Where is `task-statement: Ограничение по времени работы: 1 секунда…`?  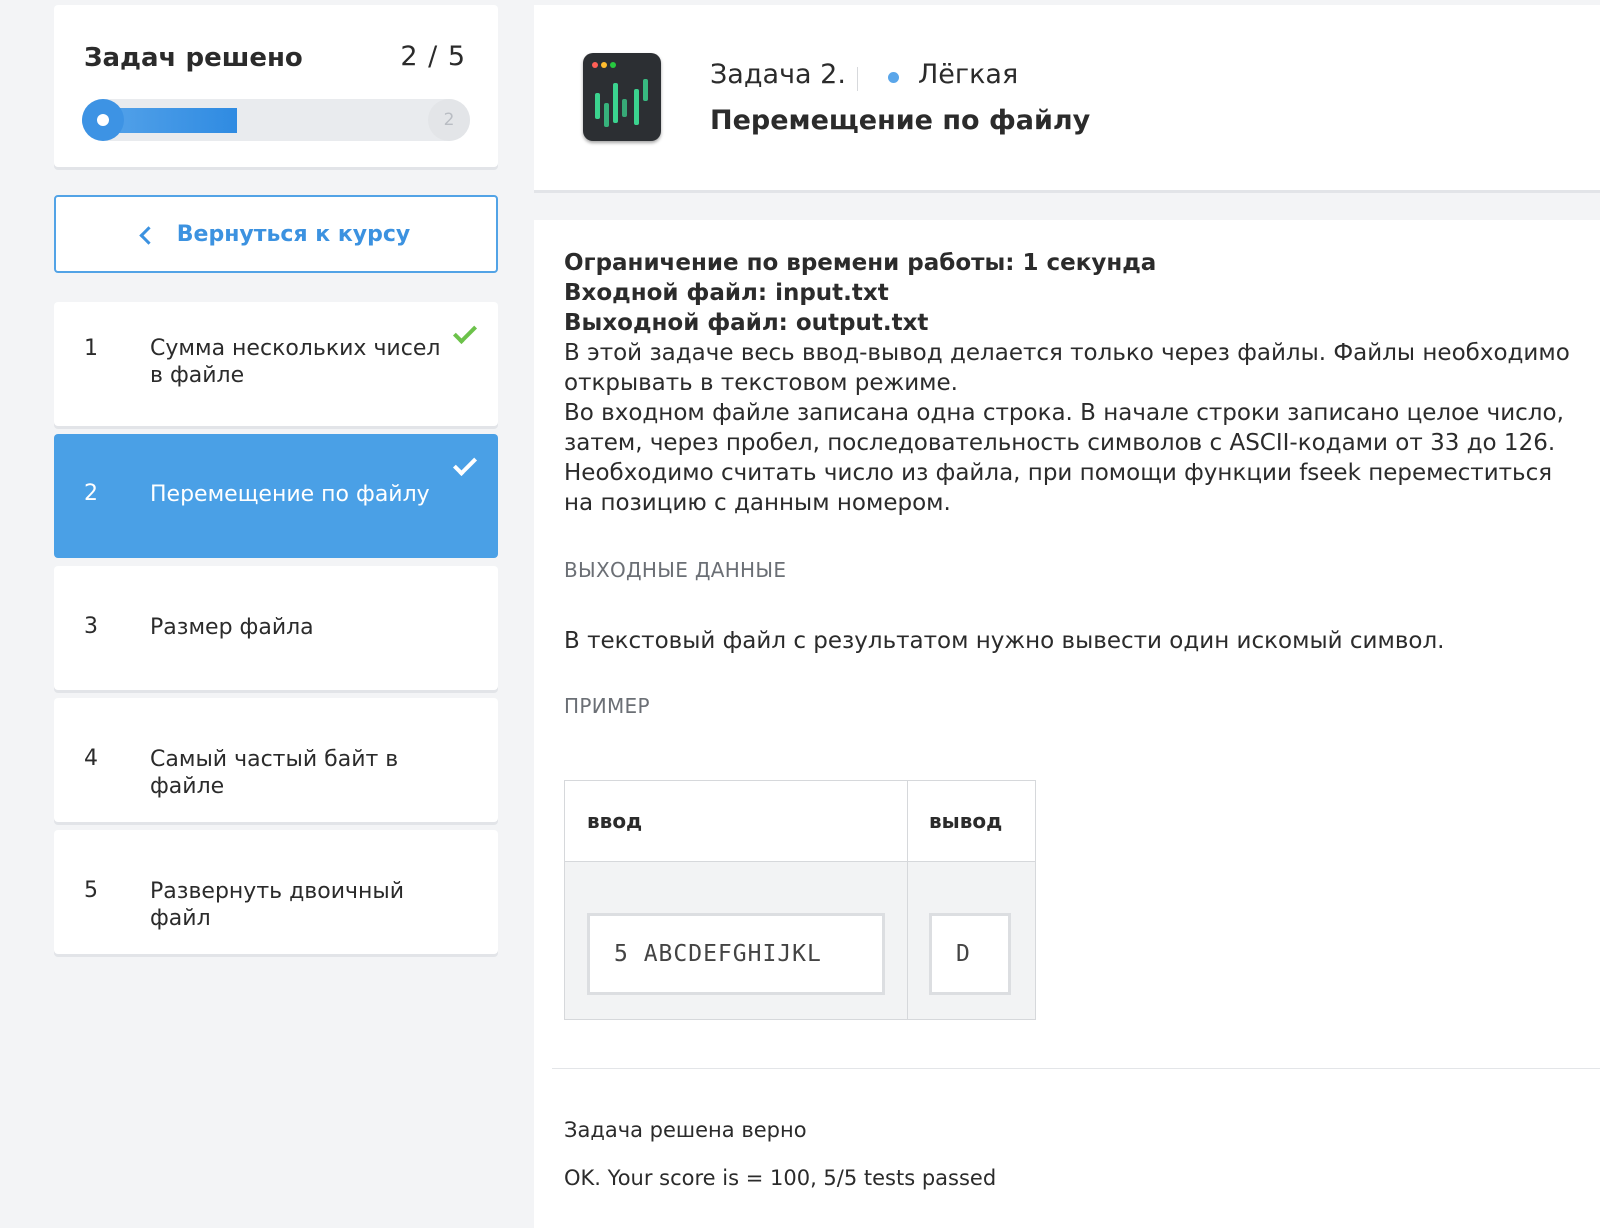 task-statement: Ограничение по времени работы: 1 секунда… is located at coordinates (1069, 383).